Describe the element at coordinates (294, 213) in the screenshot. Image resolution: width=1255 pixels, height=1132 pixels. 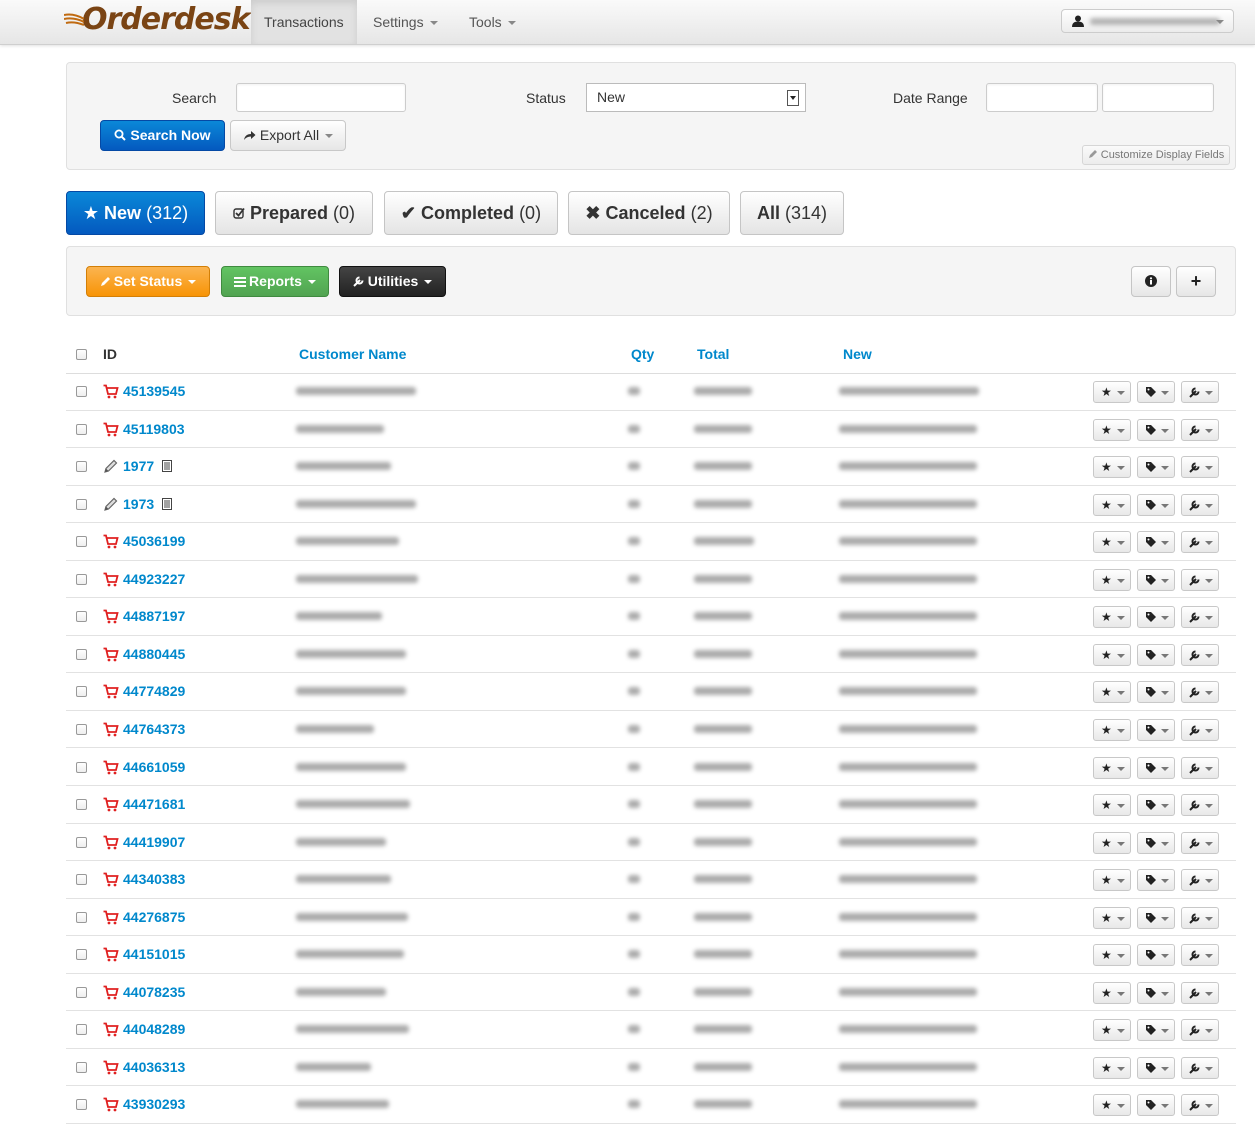
I see `tab-prepared: Prepared (0)` at that location.